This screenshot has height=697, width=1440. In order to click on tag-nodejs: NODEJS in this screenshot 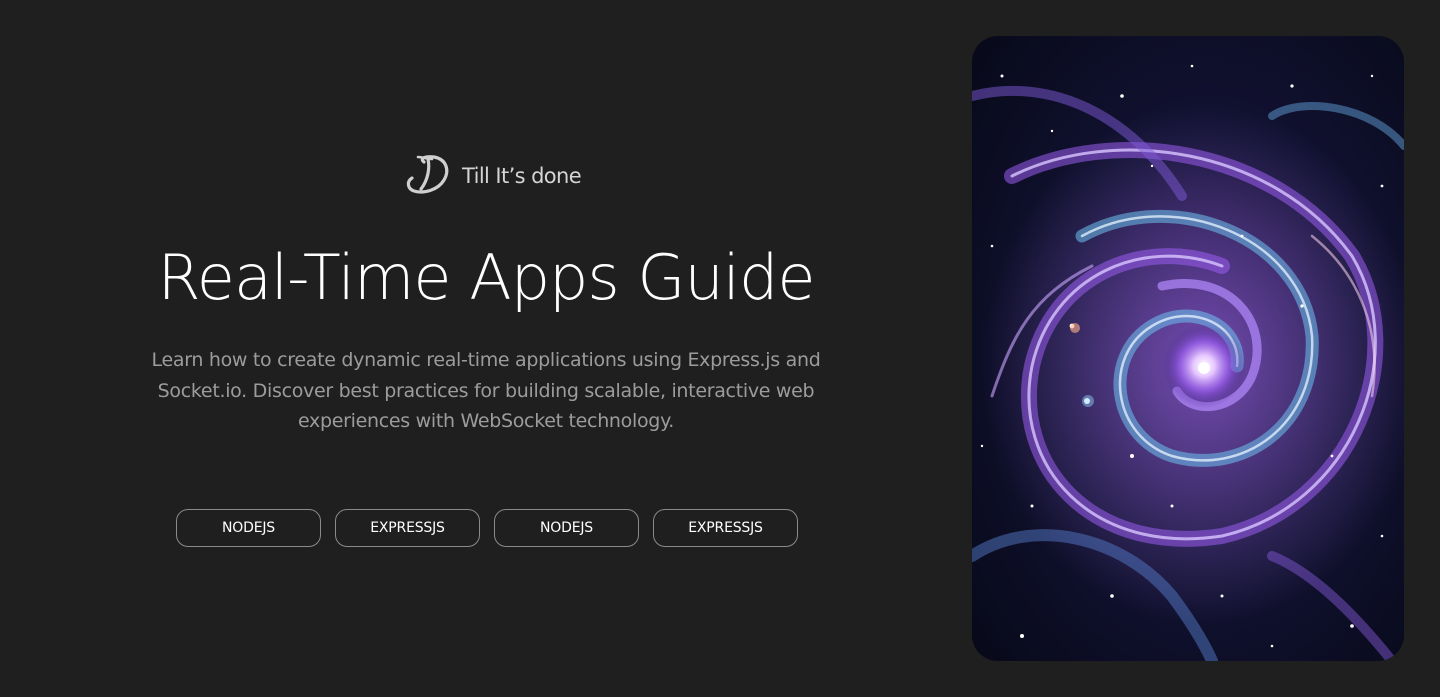, I will do `click(248, 528)`.